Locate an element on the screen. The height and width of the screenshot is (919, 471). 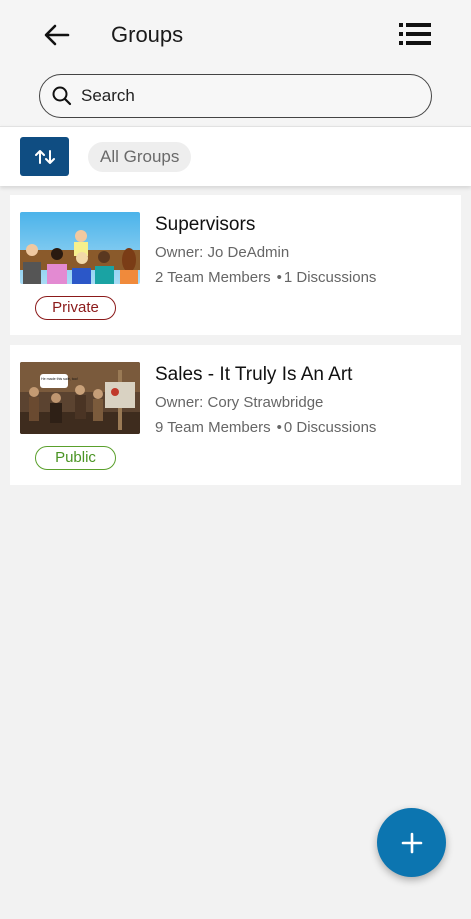
group-stats: 2 Team Members • 1 Discussions is located at coordinates (265, 277).